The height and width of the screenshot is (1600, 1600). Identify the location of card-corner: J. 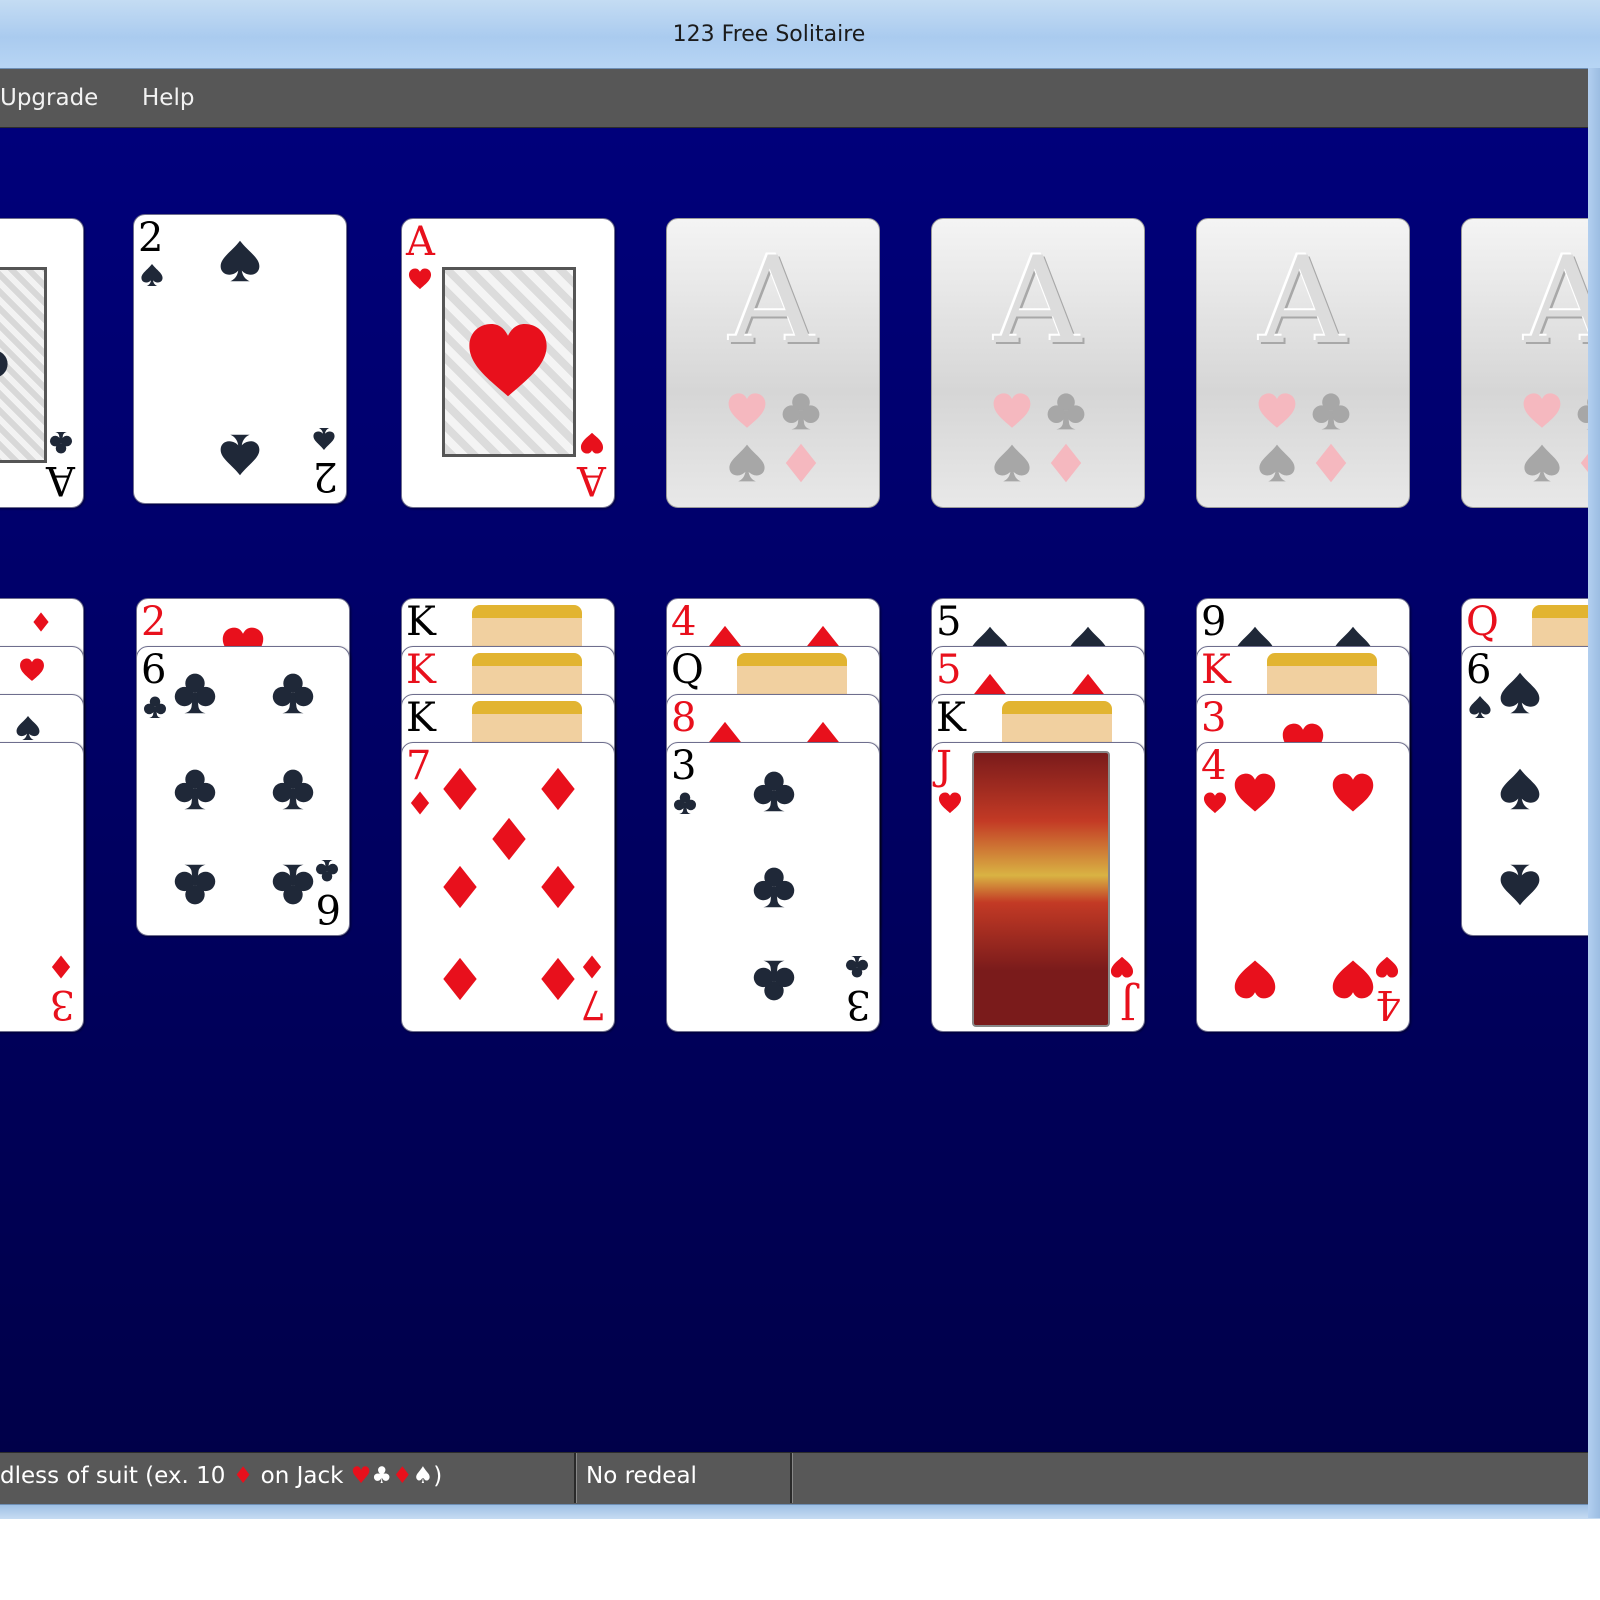
(1121, 987).